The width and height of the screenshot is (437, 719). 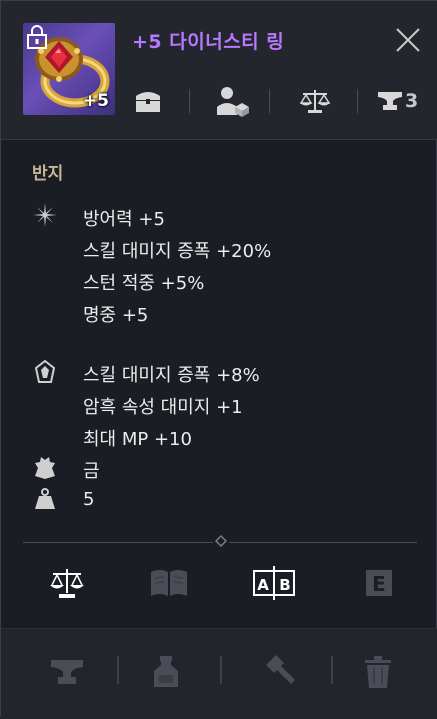 I want to click on diamond-divider-icon, so click(x=221, y=541).